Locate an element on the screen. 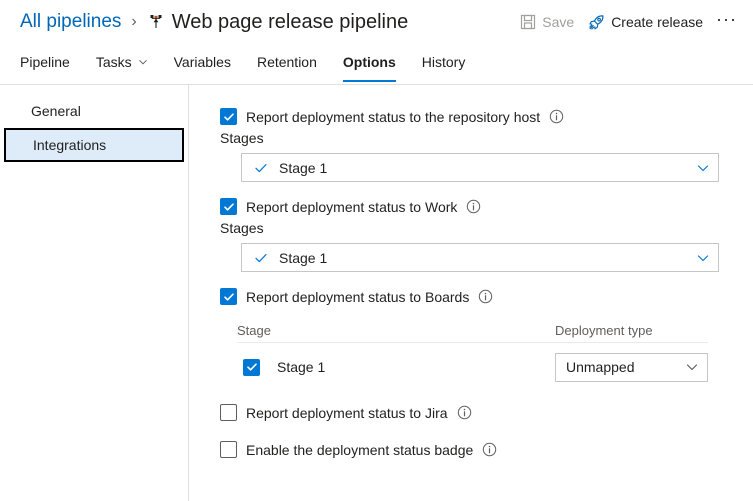 The width and height of the screenshot is (753, 501). table-header-row: Stage Deployment type is located at coordinates (472, 331).